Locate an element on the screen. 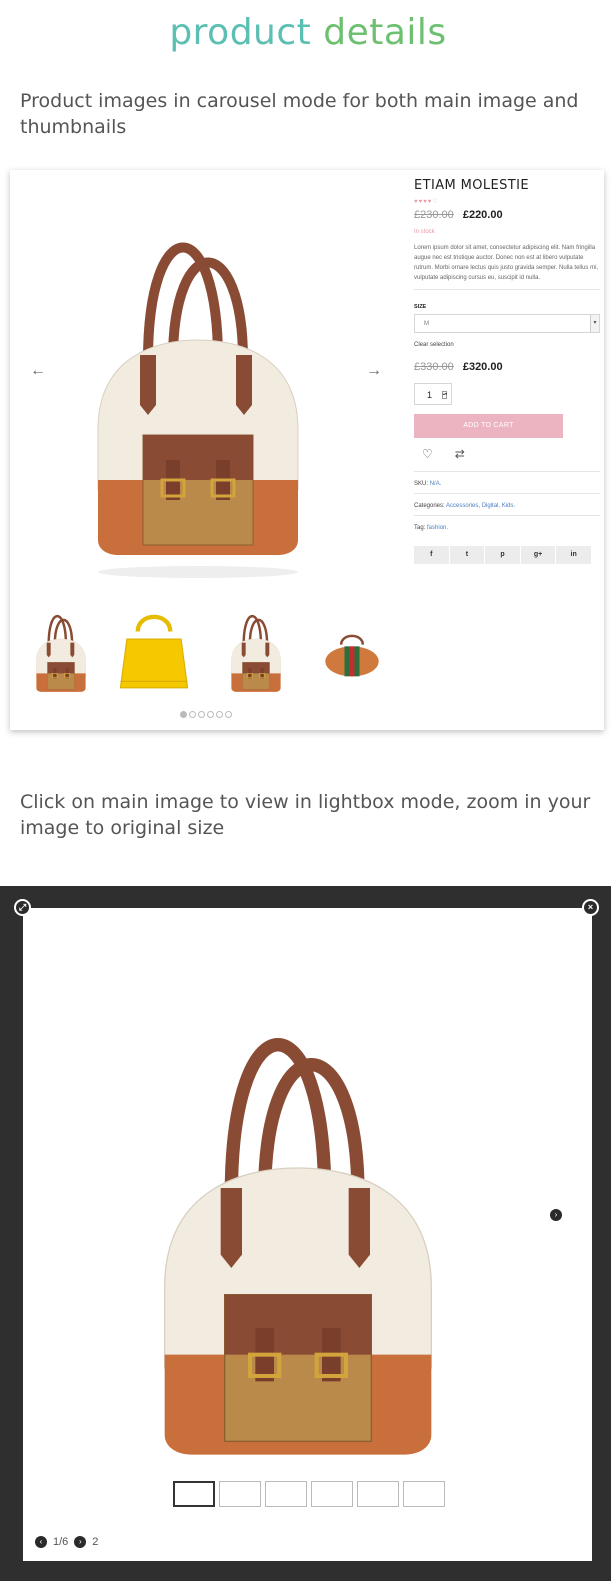 The width and height of the screenshot is (616, 1581). sku-value: N/A. is located at coordinates (435, 484).